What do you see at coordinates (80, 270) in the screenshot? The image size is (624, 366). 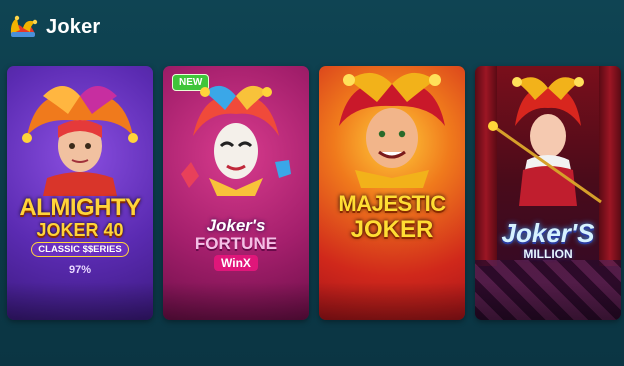 I see `game-rtp: 97%` at bounding box center [80, 270].